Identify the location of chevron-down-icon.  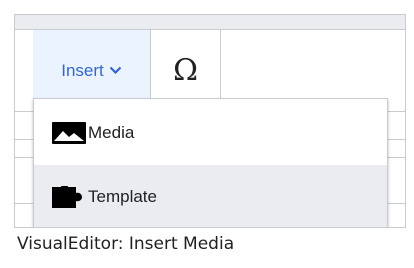
(115, 70).